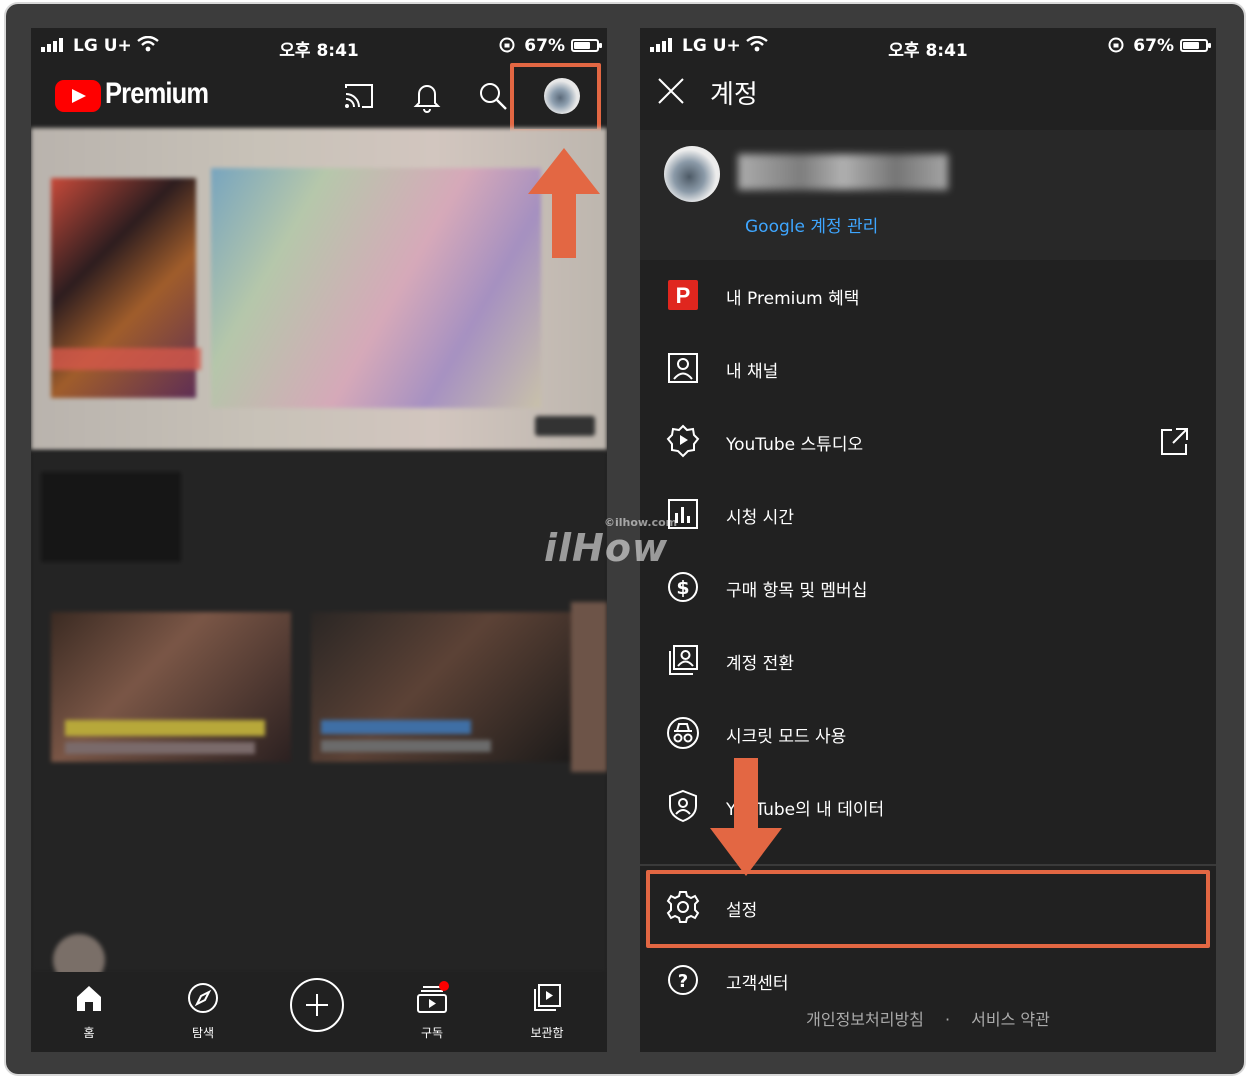 The height and width of the screenshot is (1080, 1250). I want to click on terms-of-service-link: 서비스 약관, so click(1010, 1019).